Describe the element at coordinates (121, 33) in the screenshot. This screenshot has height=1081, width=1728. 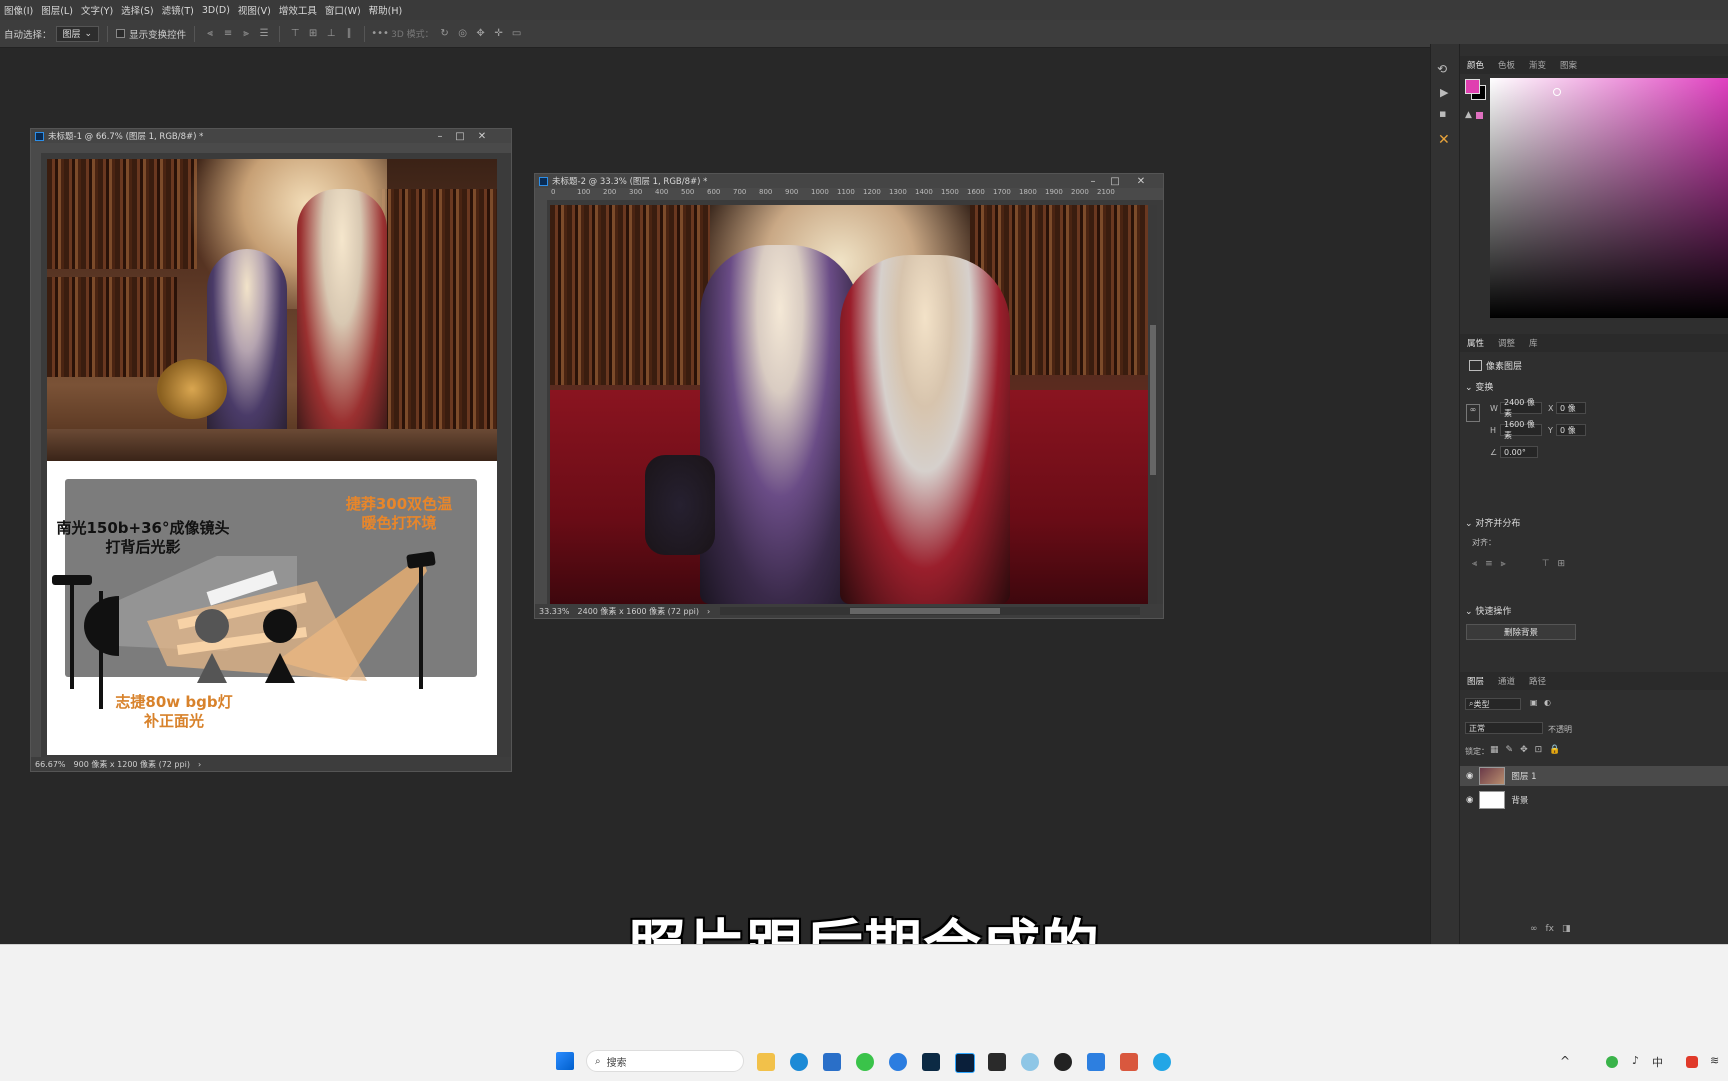
I see `show-transform-checkbox` at that location.